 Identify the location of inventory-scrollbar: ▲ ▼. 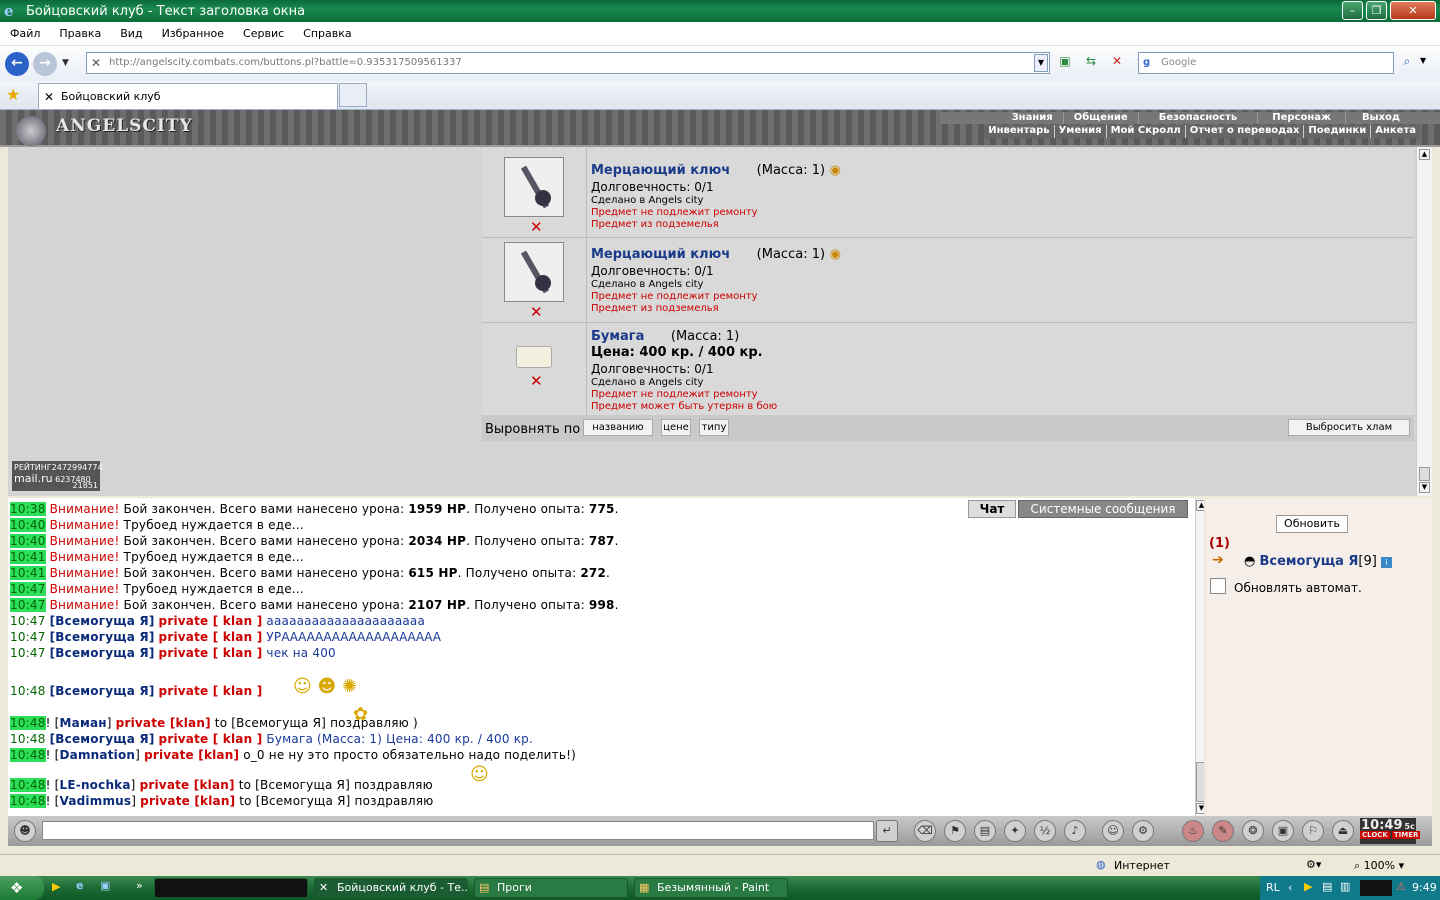
(1424, 321).